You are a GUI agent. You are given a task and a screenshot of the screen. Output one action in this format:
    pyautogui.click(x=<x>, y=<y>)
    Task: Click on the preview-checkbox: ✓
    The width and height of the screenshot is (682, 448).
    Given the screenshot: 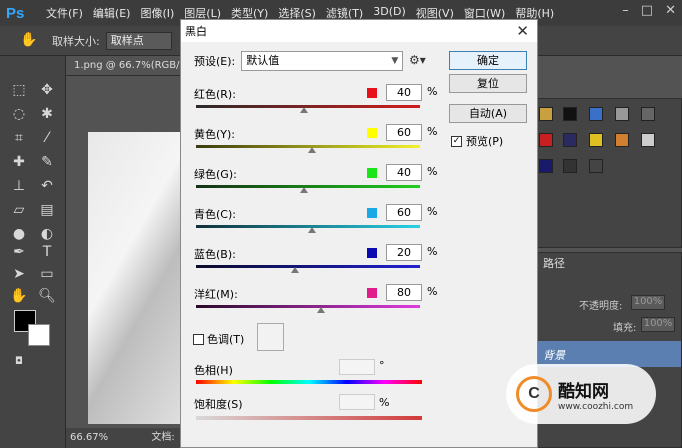 What is the action you would take?
    pyautogui.click(x=456, y=141)
    